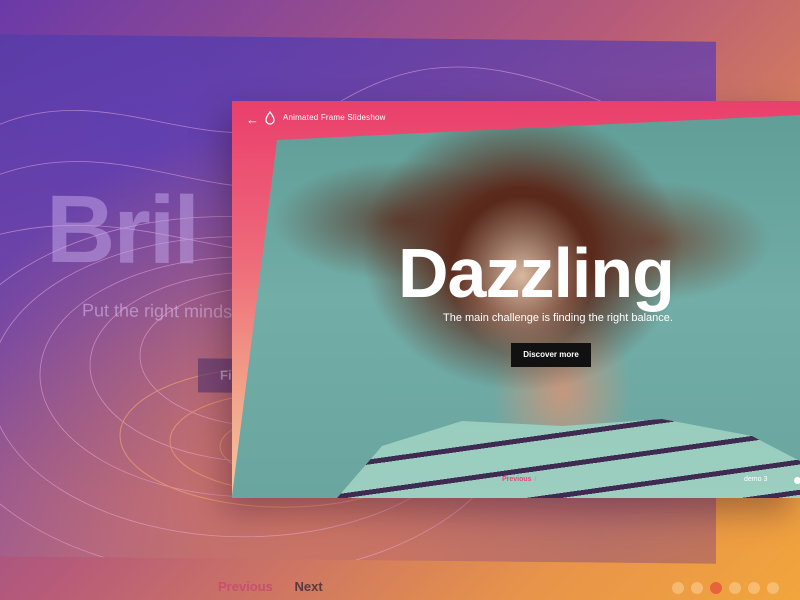 This screenshot has height=600, width=800. I want to click on window-previous-link: Previous, so click(517, 479).